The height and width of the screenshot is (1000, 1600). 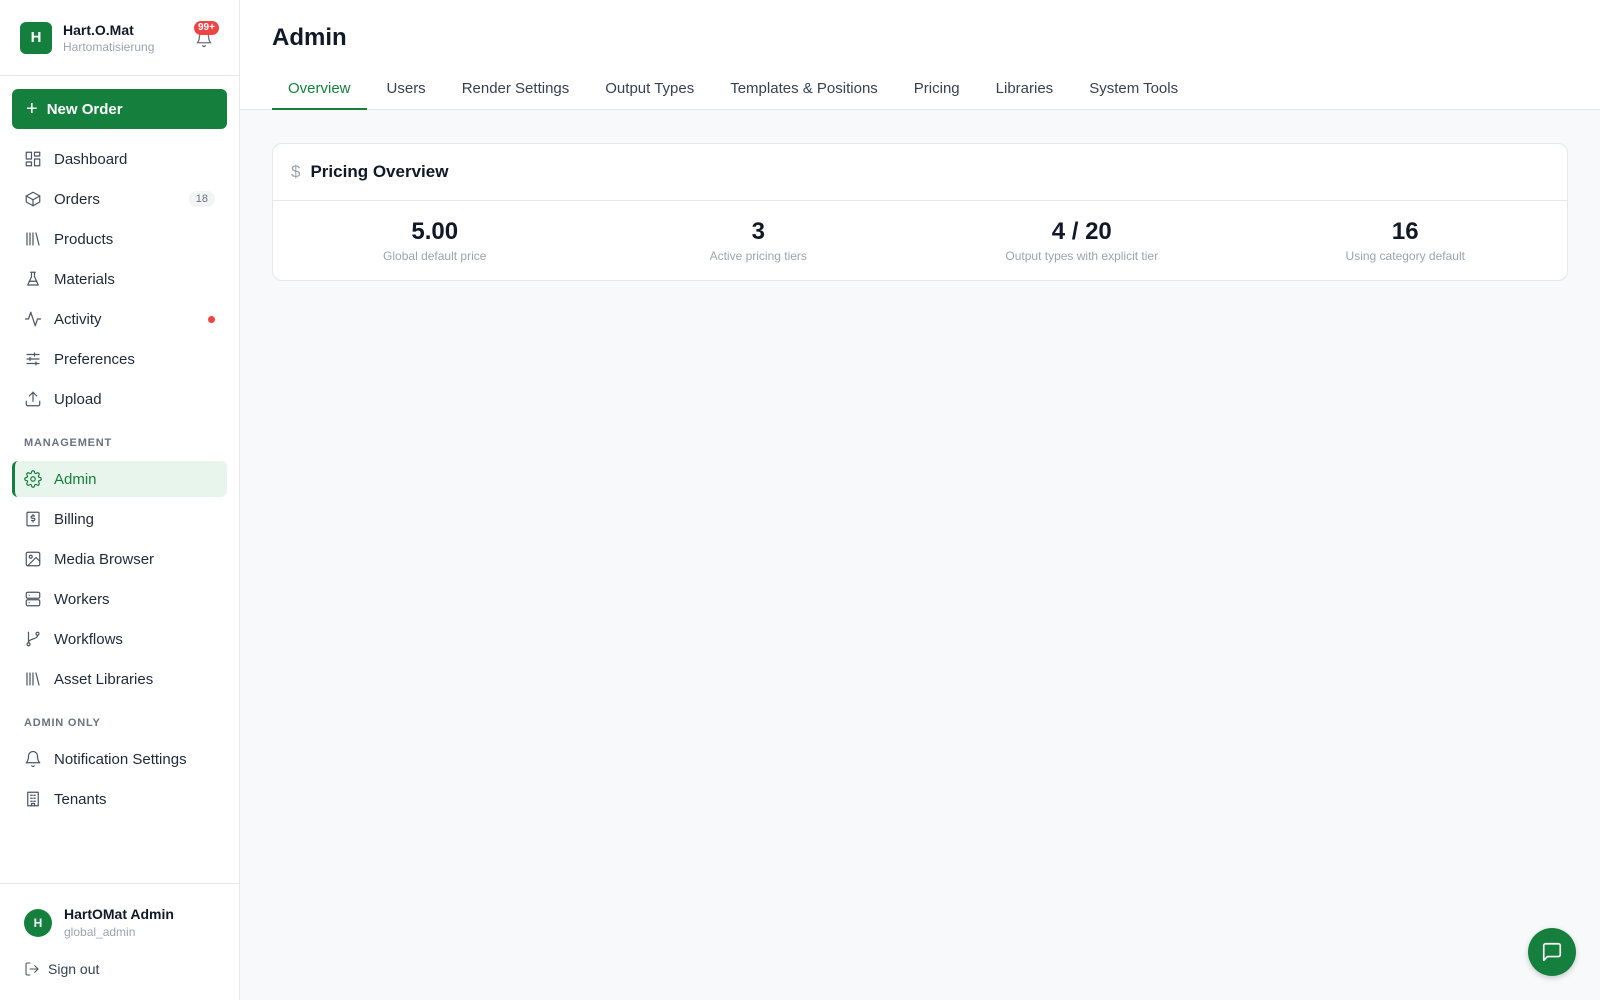 I want to click on stat-label: Active pricing tiers, so click(x=758, y=256).